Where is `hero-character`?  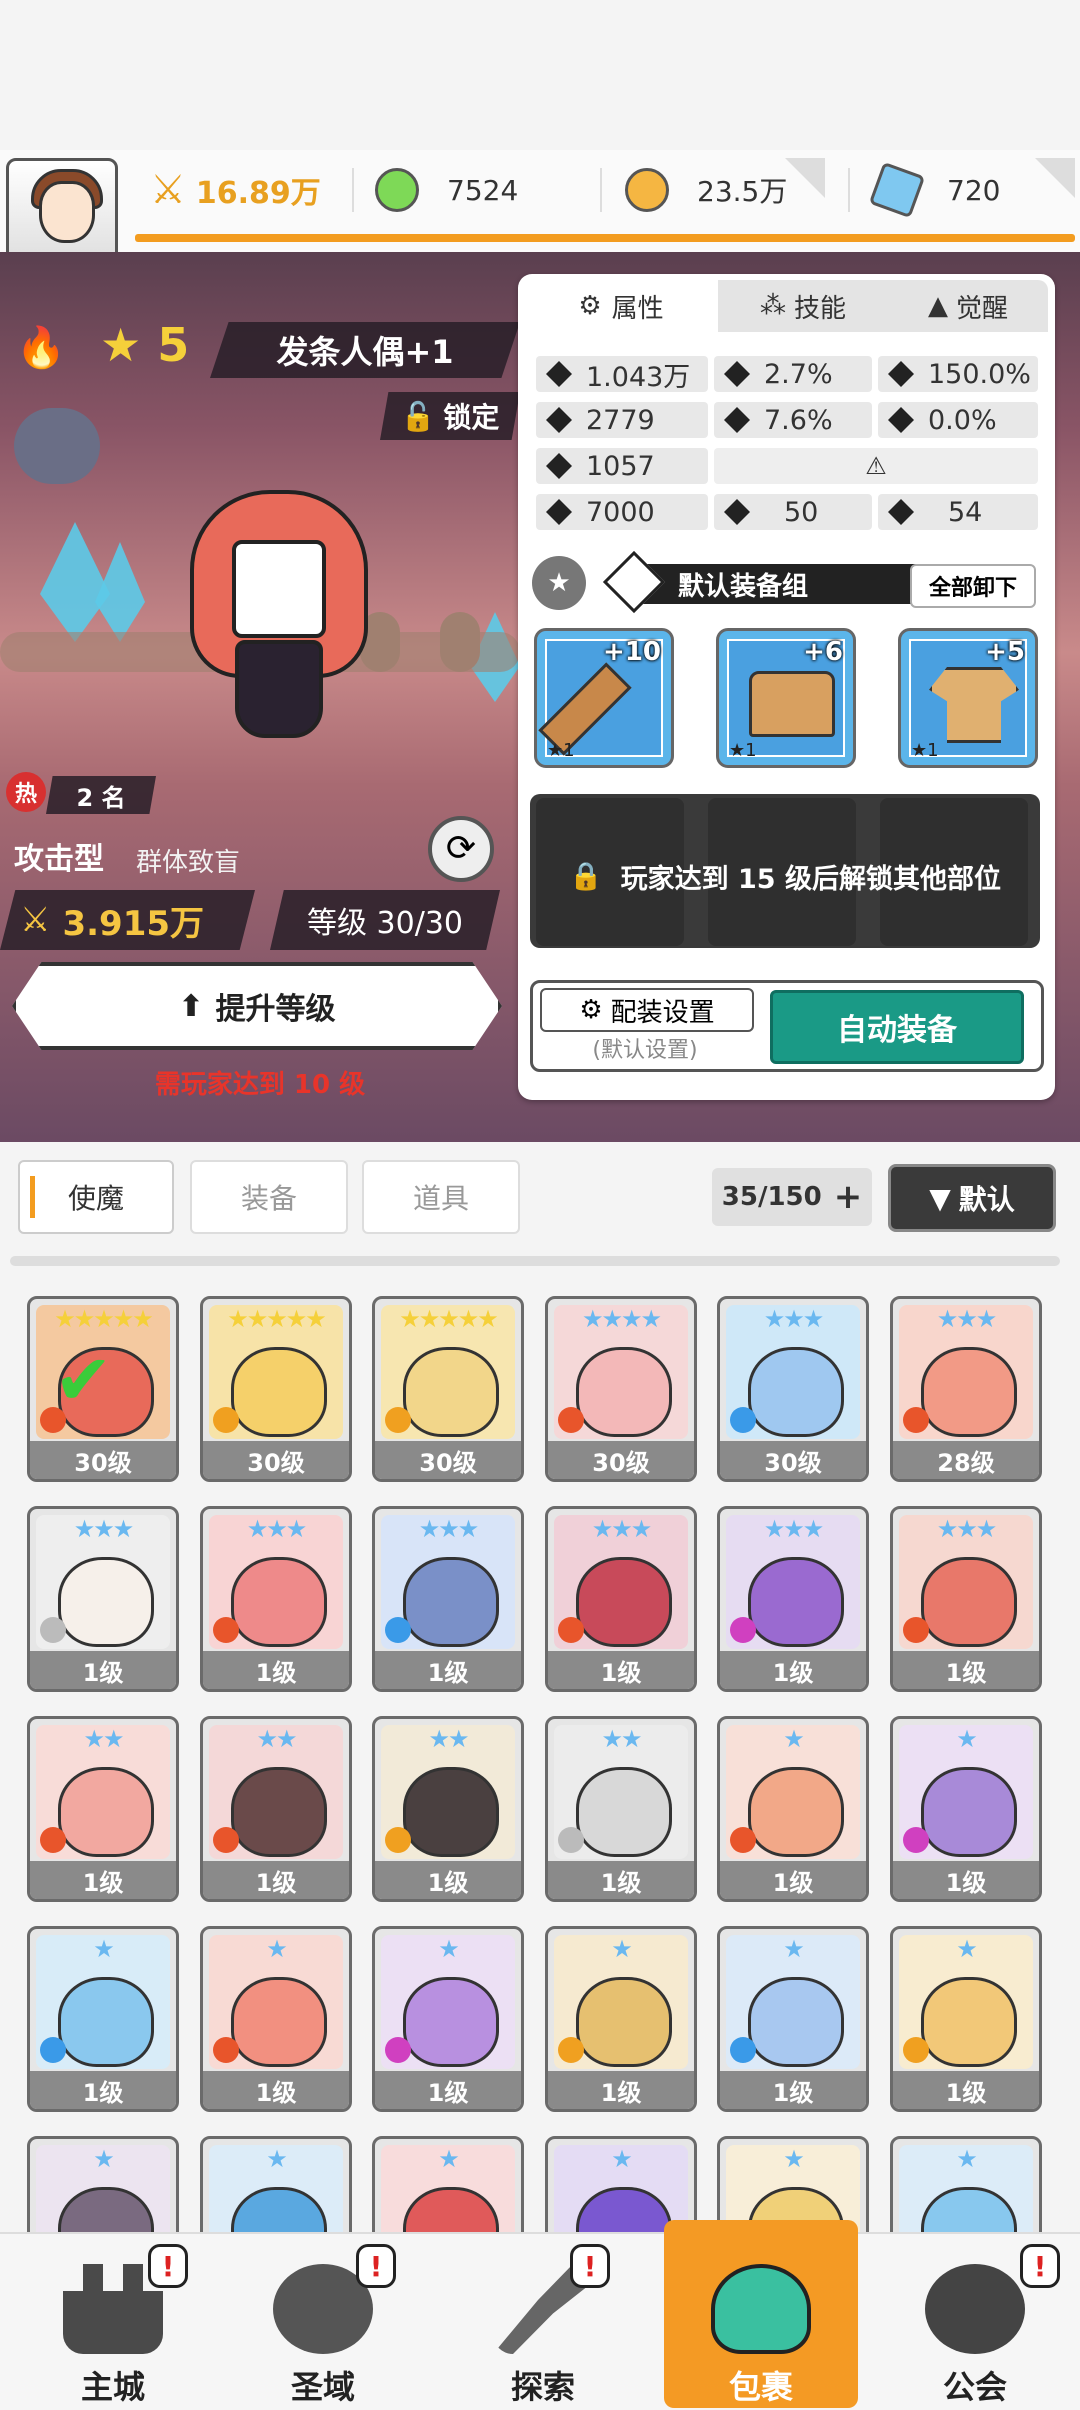 hero-character is located at coordinates (279, 625).